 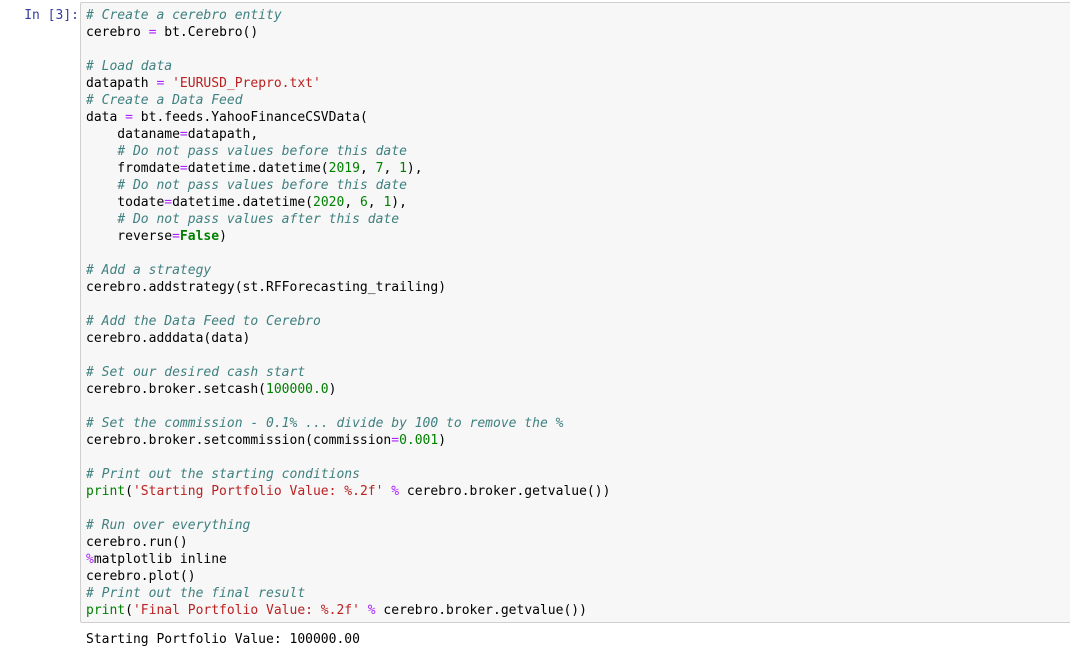 I want to click on code-token: todate, so click(x=125, y=202).